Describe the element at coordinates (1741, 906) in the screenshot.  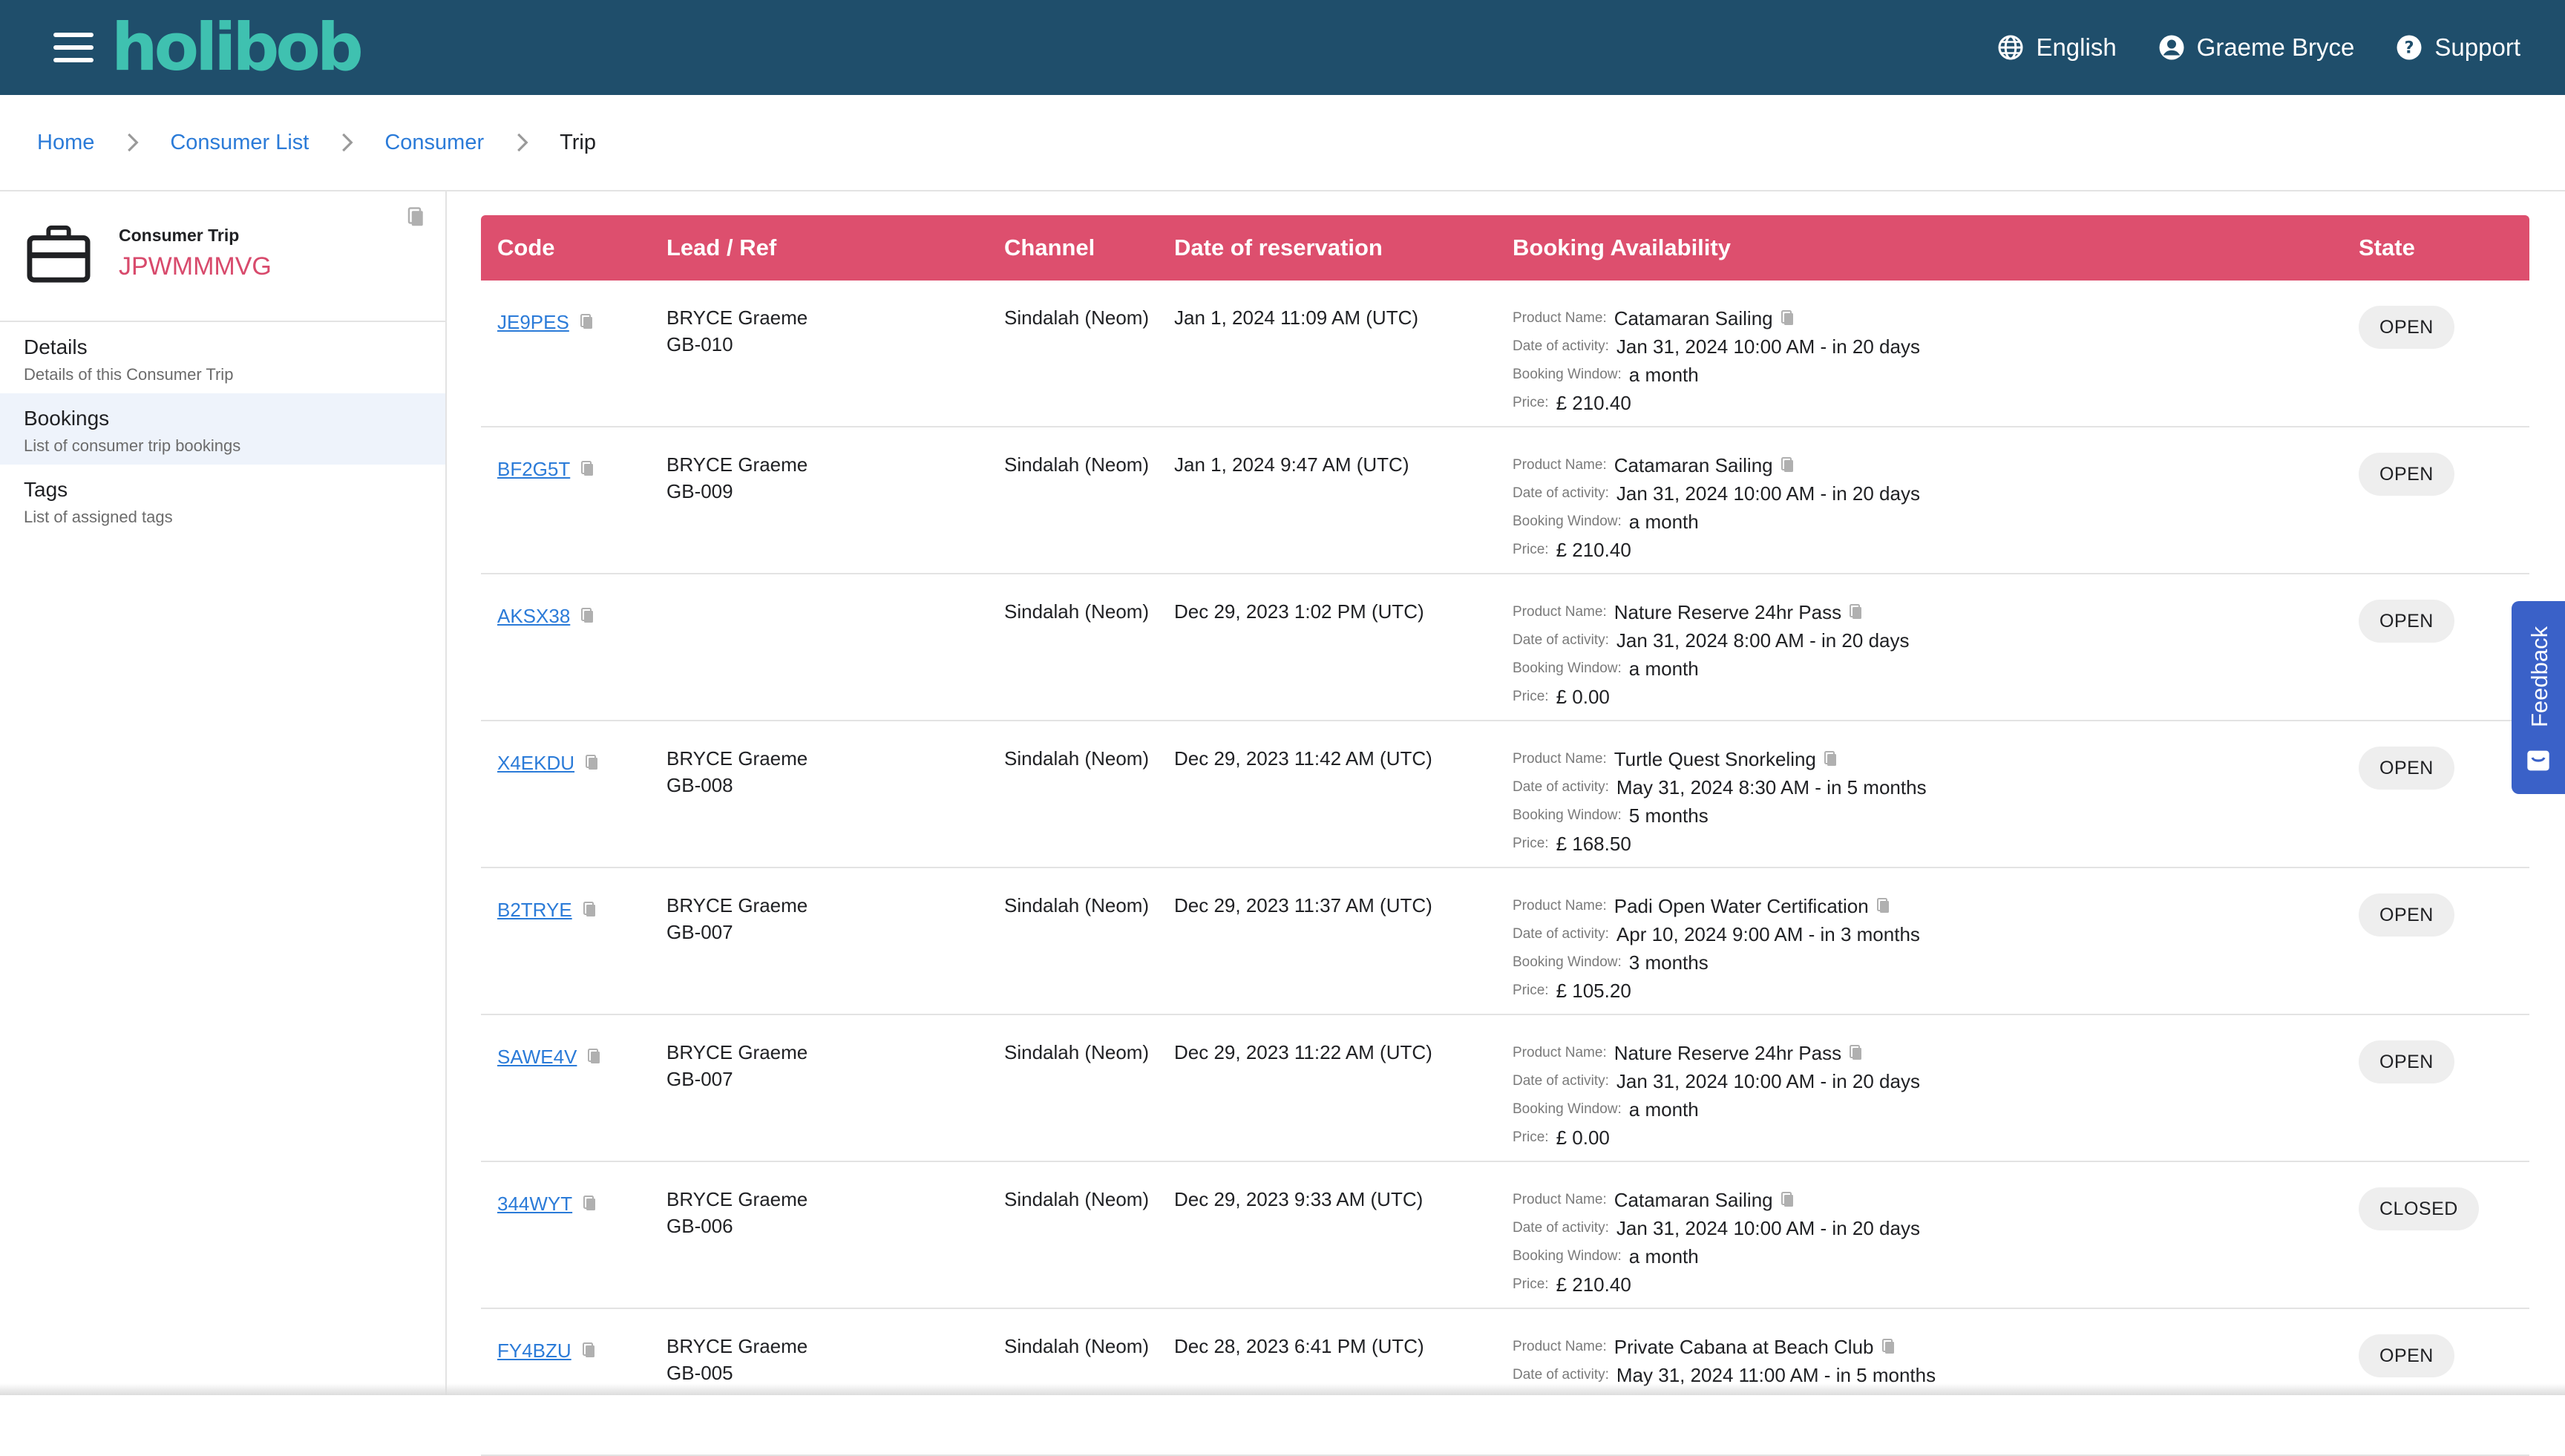
I see `product-name-value: Padi Open Water Certification` at that location.